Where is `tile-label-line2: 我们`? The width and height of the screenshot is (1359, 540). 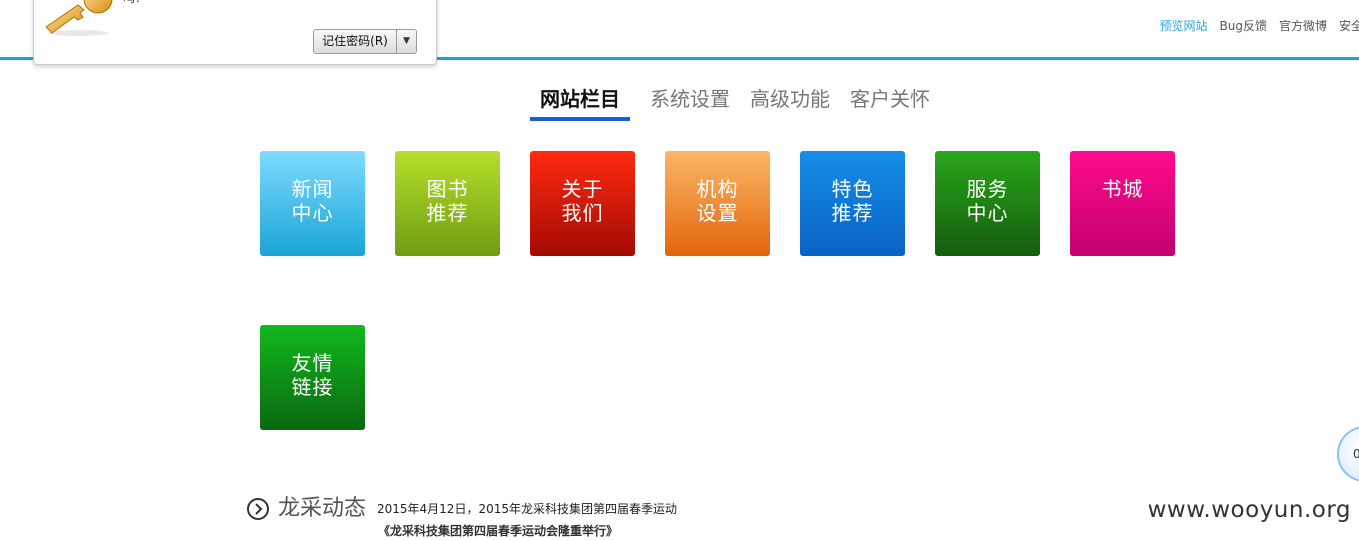
tile-label-line2: 我们 is located at coordinates (582, 213).